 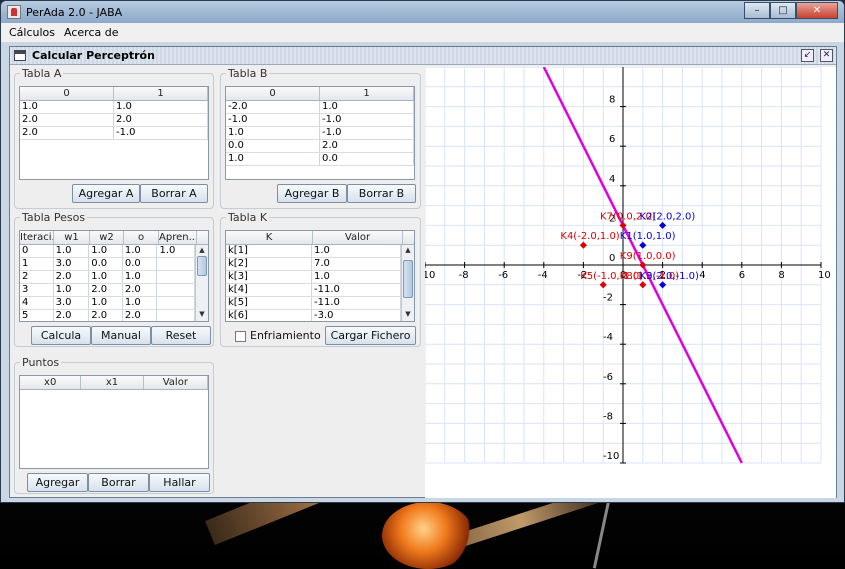 What do you see at coordinates (106, 193) in the screenshot?
I see `agregar-a-button: Agregar A` at bounding box center [106, 193].